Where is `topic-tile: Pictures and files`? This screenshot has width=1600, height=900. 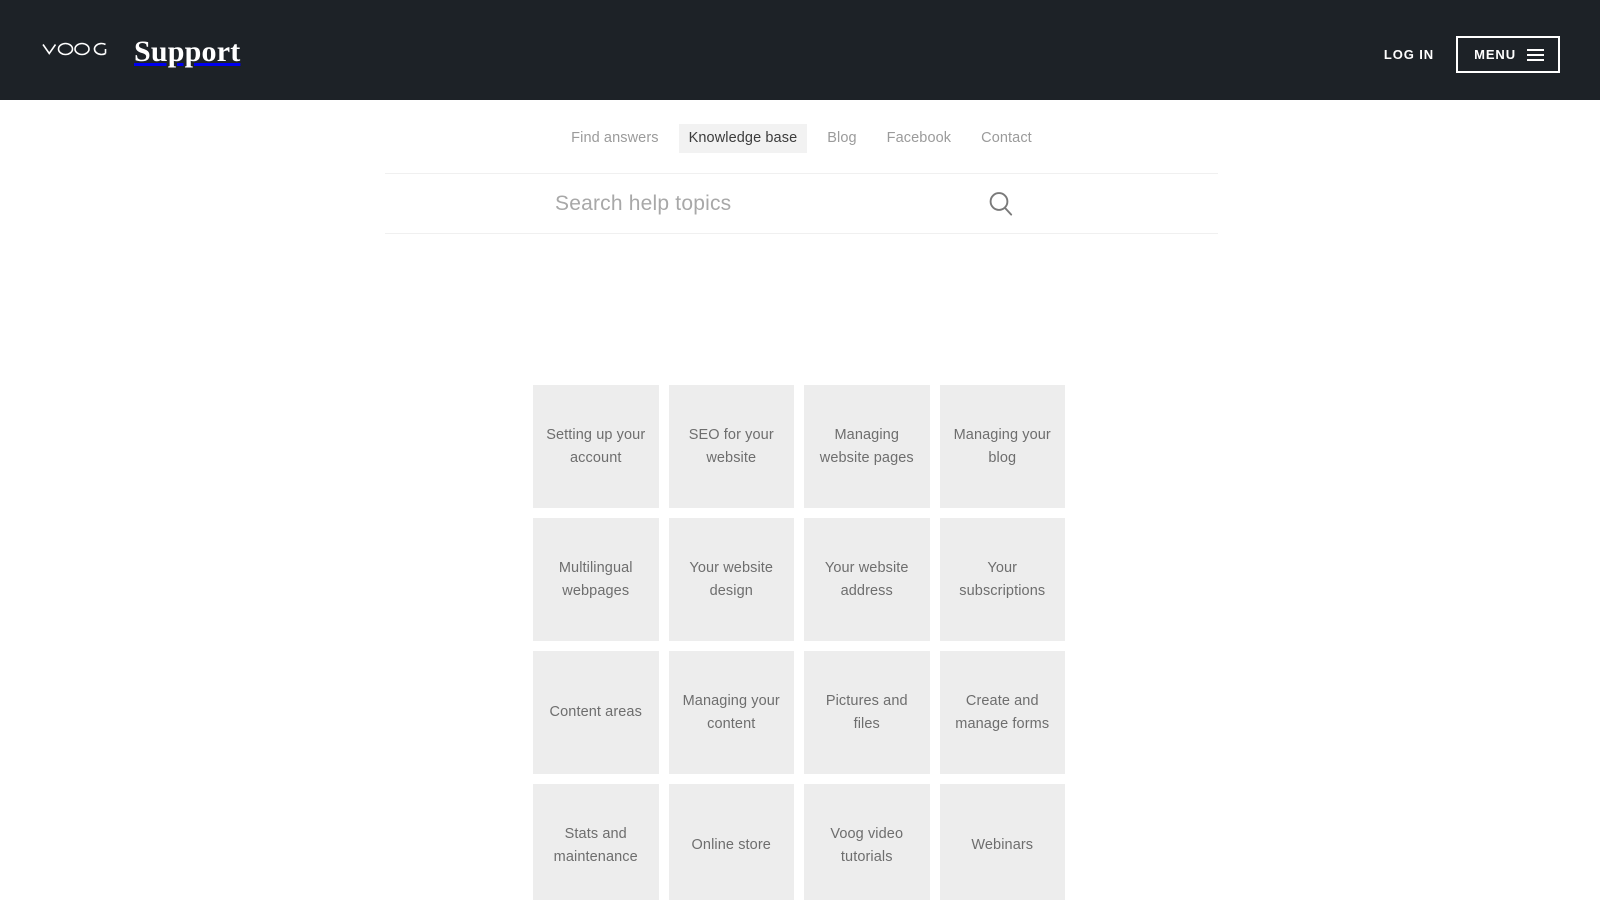 topic-tile: Pictures and files is located at coordinates (867, 712).